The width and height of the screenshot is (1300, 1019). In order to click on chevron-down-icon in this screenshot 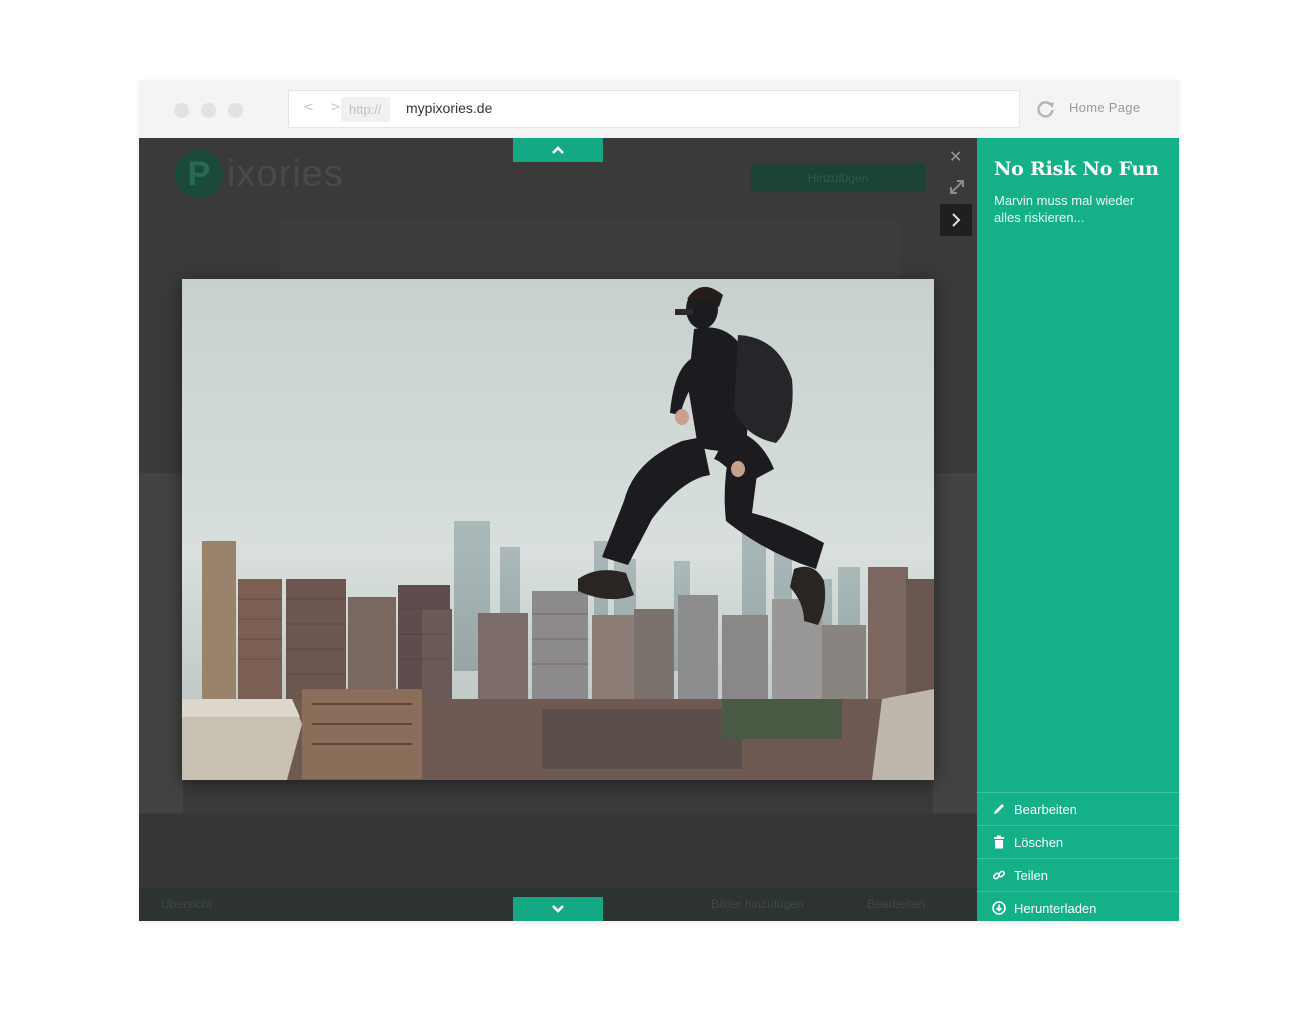, I will do `click(558, 909)`.